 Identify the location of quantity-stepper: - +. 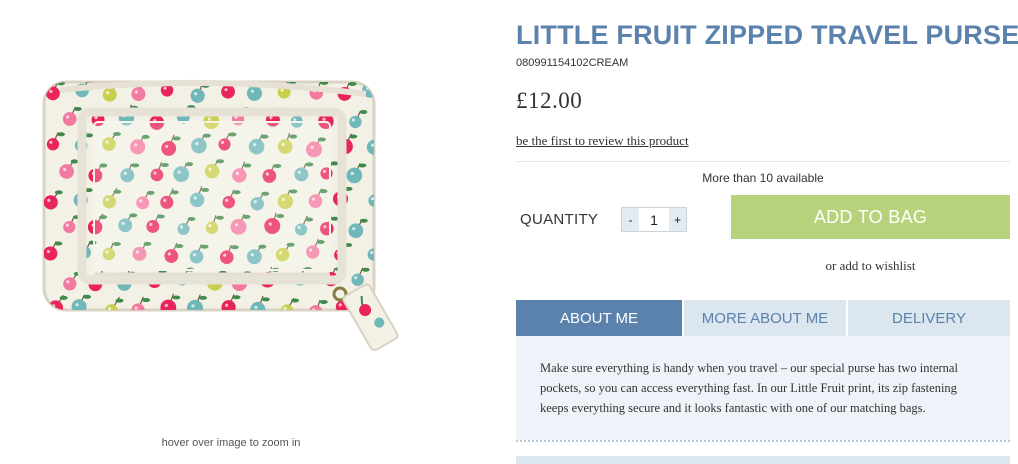
(654, 219).